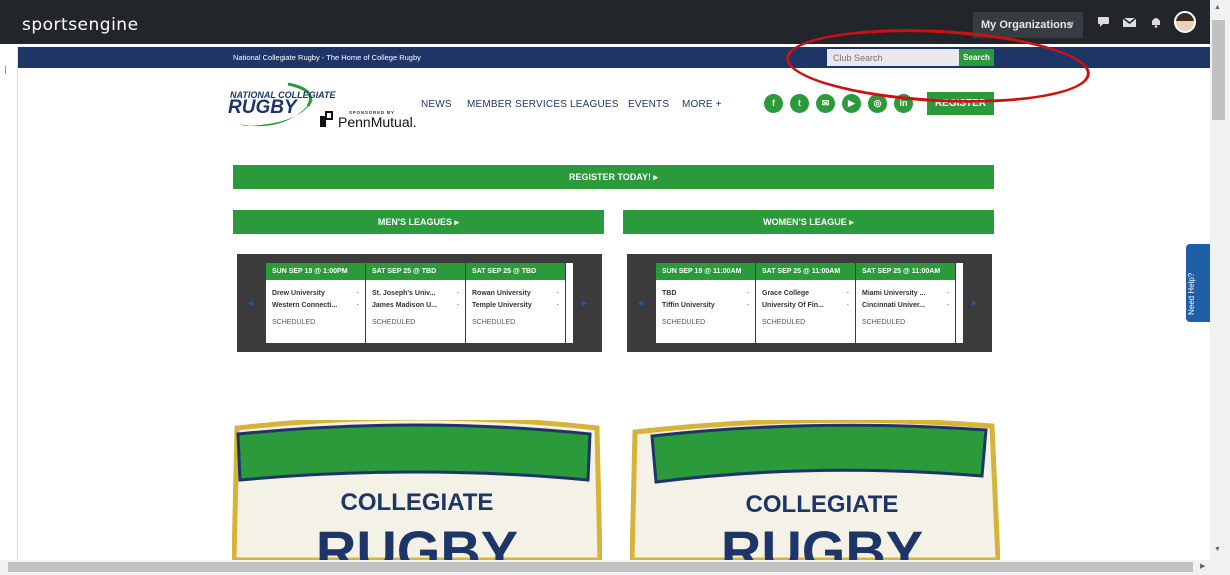  What do you see at coordinates (298, 293) in the screenshot?
I see `team-1: Drew University` at bounding box center [298, 293].